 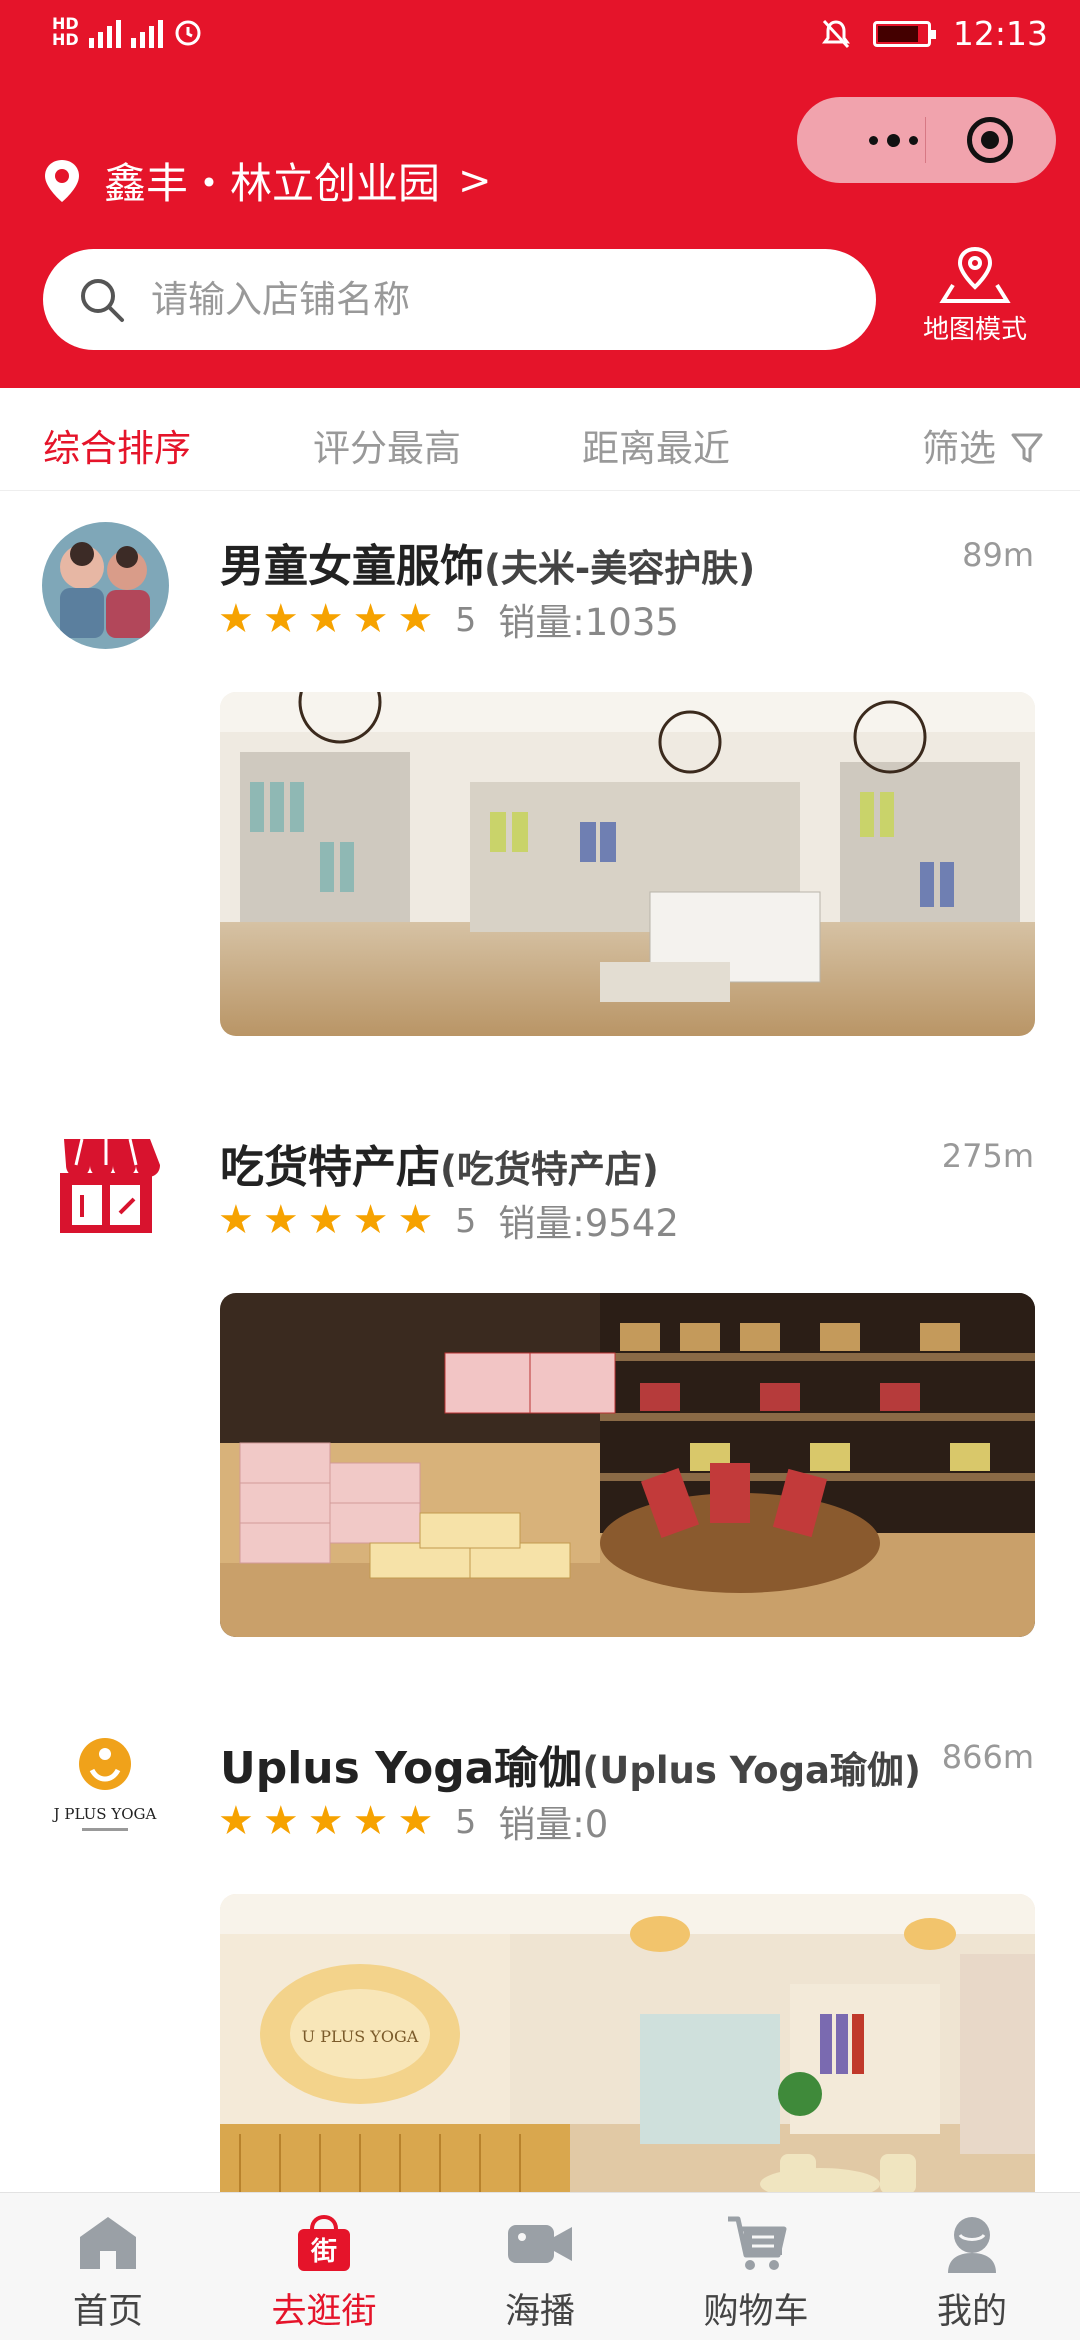 What do you see at coordinates (539, 2312) in the screenshot?
I see `tab-label: 海播` at bounding box center [539, 2312].